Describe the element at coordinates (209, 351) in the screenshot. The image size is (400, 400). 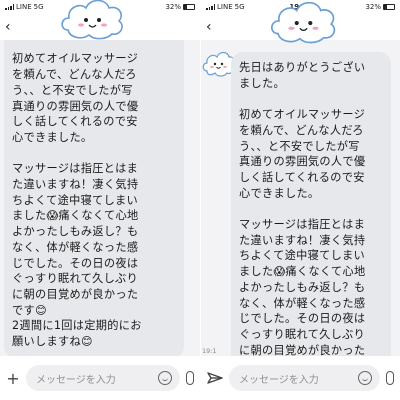
I see `message-timestamp: 19:1` at that location.